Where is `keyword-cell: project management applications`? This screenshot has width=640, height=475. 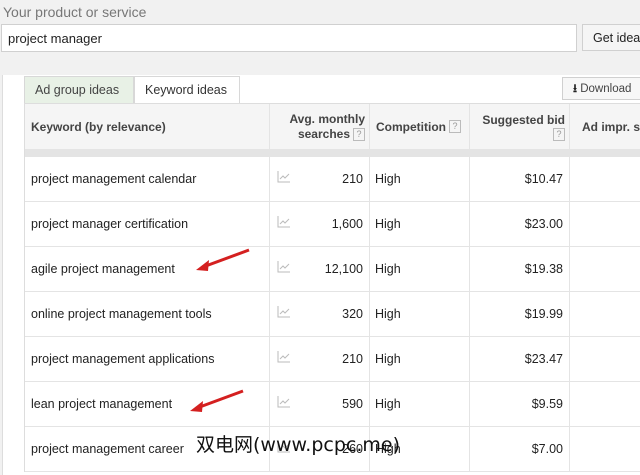
keyword-cell: project management applications is located at coordinates (122, 359).